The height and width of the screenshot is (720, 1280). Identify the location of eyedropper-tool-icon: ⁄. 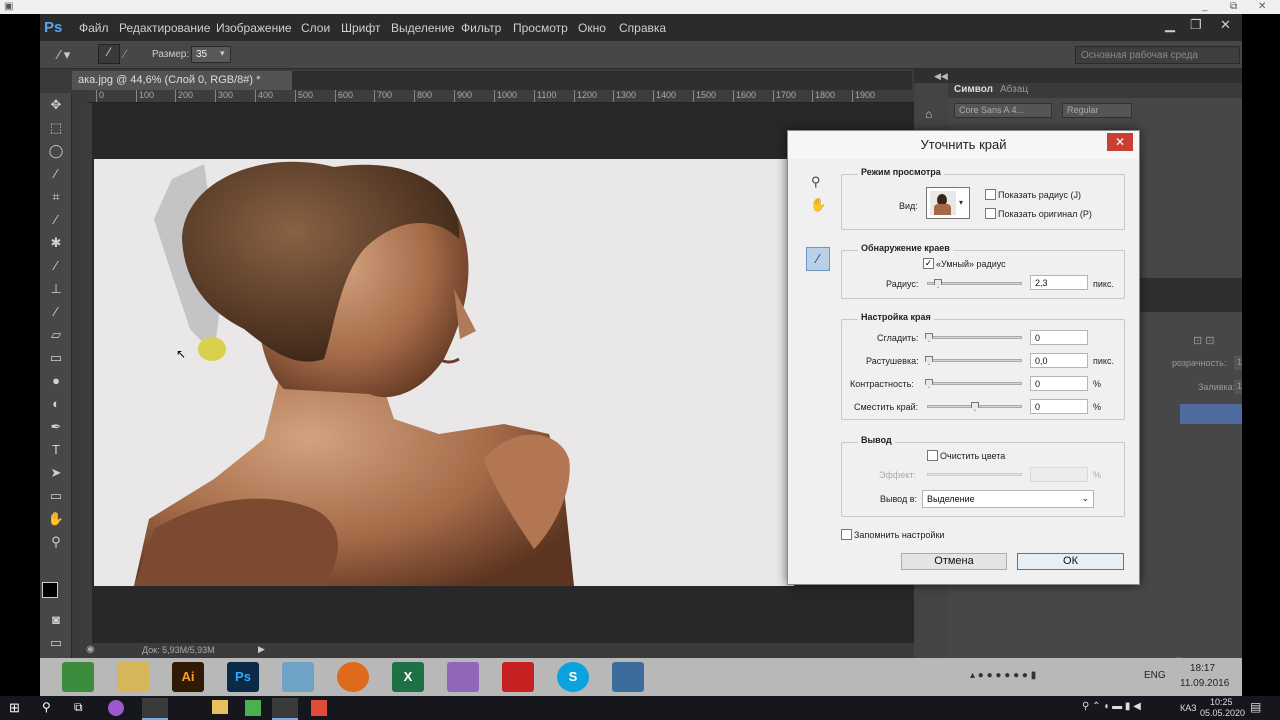
(56, 220).